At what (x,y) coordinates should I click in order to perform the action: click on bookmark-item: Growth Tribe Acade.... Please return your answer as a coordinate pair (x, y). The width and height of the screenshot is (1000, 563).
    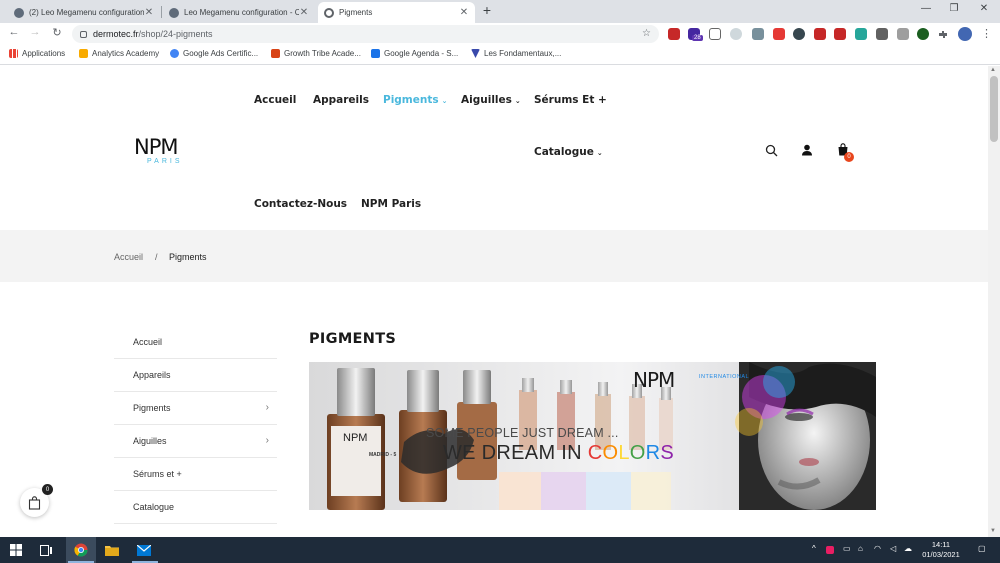
    Looking at the image, I should click on (316, 53).